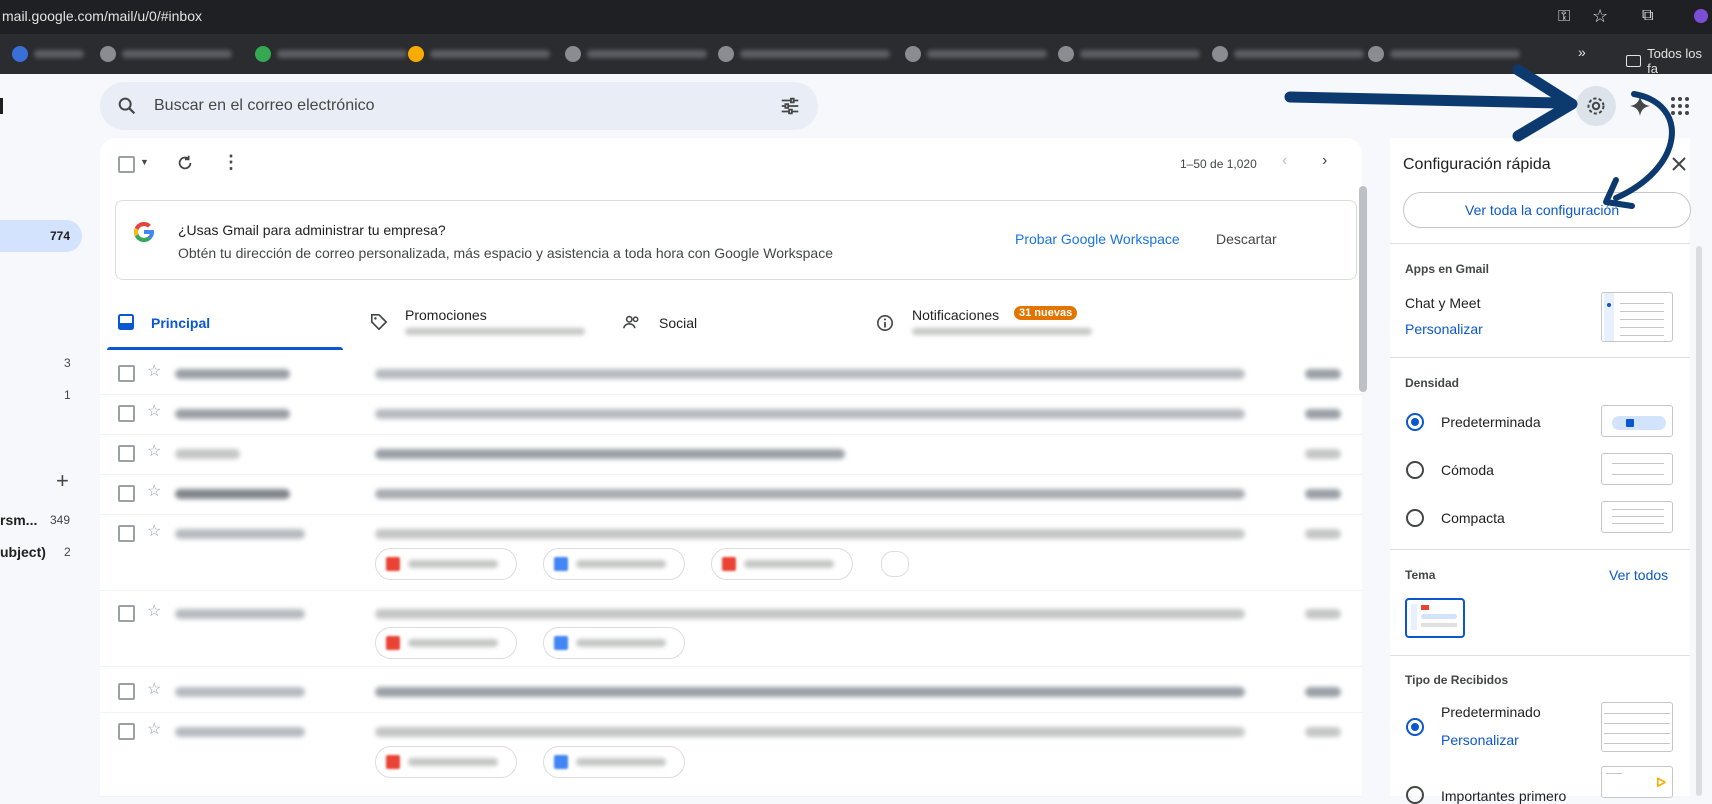 Image resolution: width=1712 pixels, height=804 pixels. Describe the element at coordinates (1432, 383) in the screenshot. I see `density-section-title: Densidad` at that location.